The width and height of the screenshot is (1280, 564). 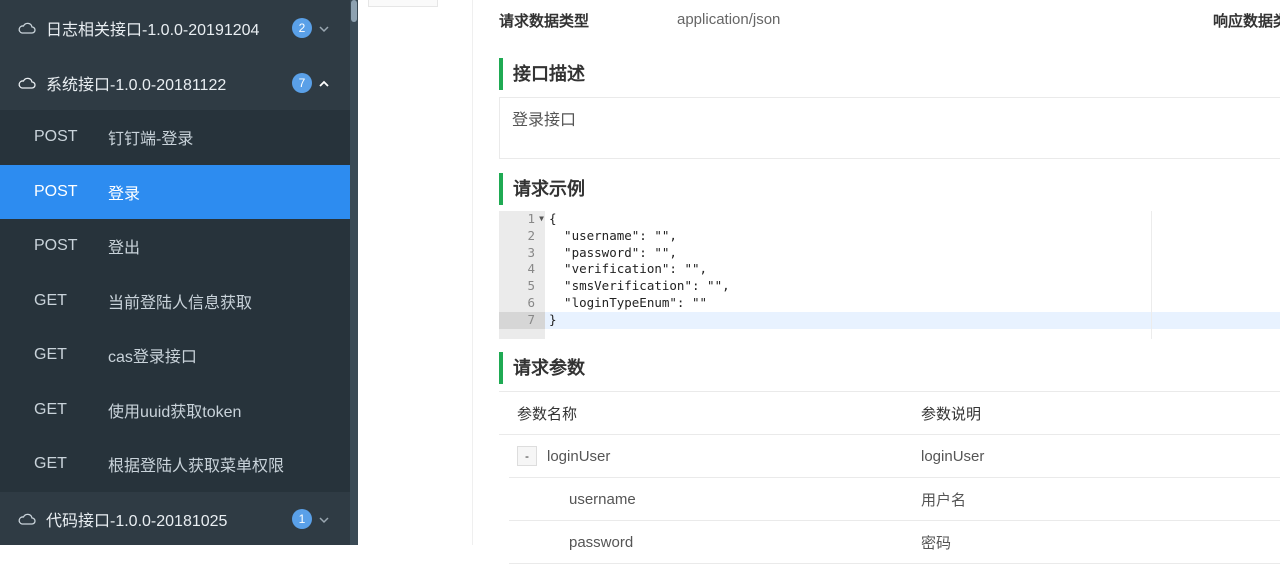 What do you see at coordinates (547, 414) in the screenshot?
I see `col-header-name: 参数名称` at bounding box center [547, 414].